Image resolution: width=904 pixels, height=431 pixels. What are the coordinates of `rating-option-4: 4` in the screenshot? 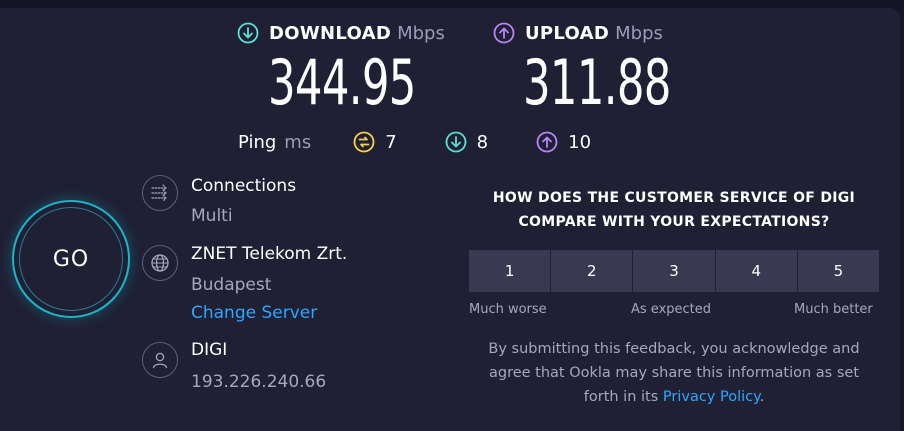 It's located at (756, 271).